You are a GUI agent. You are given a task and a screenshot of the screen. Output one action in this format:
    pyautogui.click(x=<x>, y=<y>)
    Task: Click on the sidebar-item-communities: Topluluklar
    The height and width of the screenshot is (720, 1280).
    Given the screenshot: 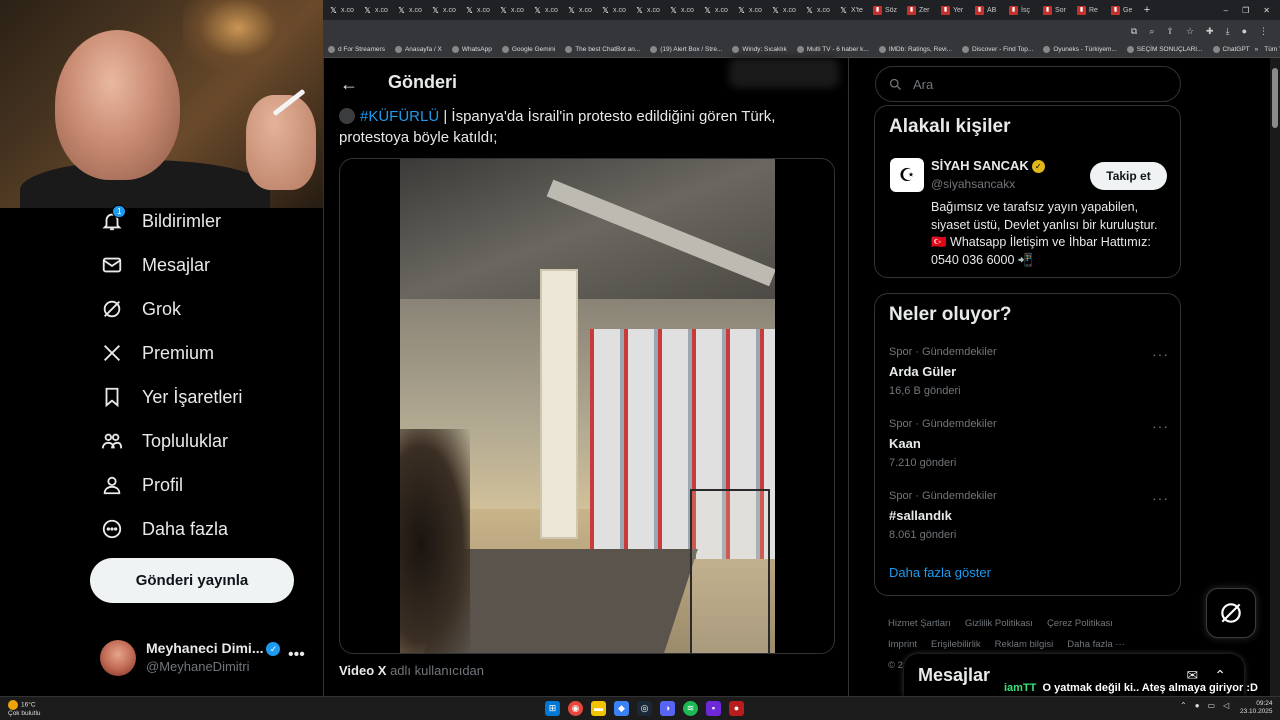 What is the action you would take?
    pyautogui.click(x=164, y=441)
    